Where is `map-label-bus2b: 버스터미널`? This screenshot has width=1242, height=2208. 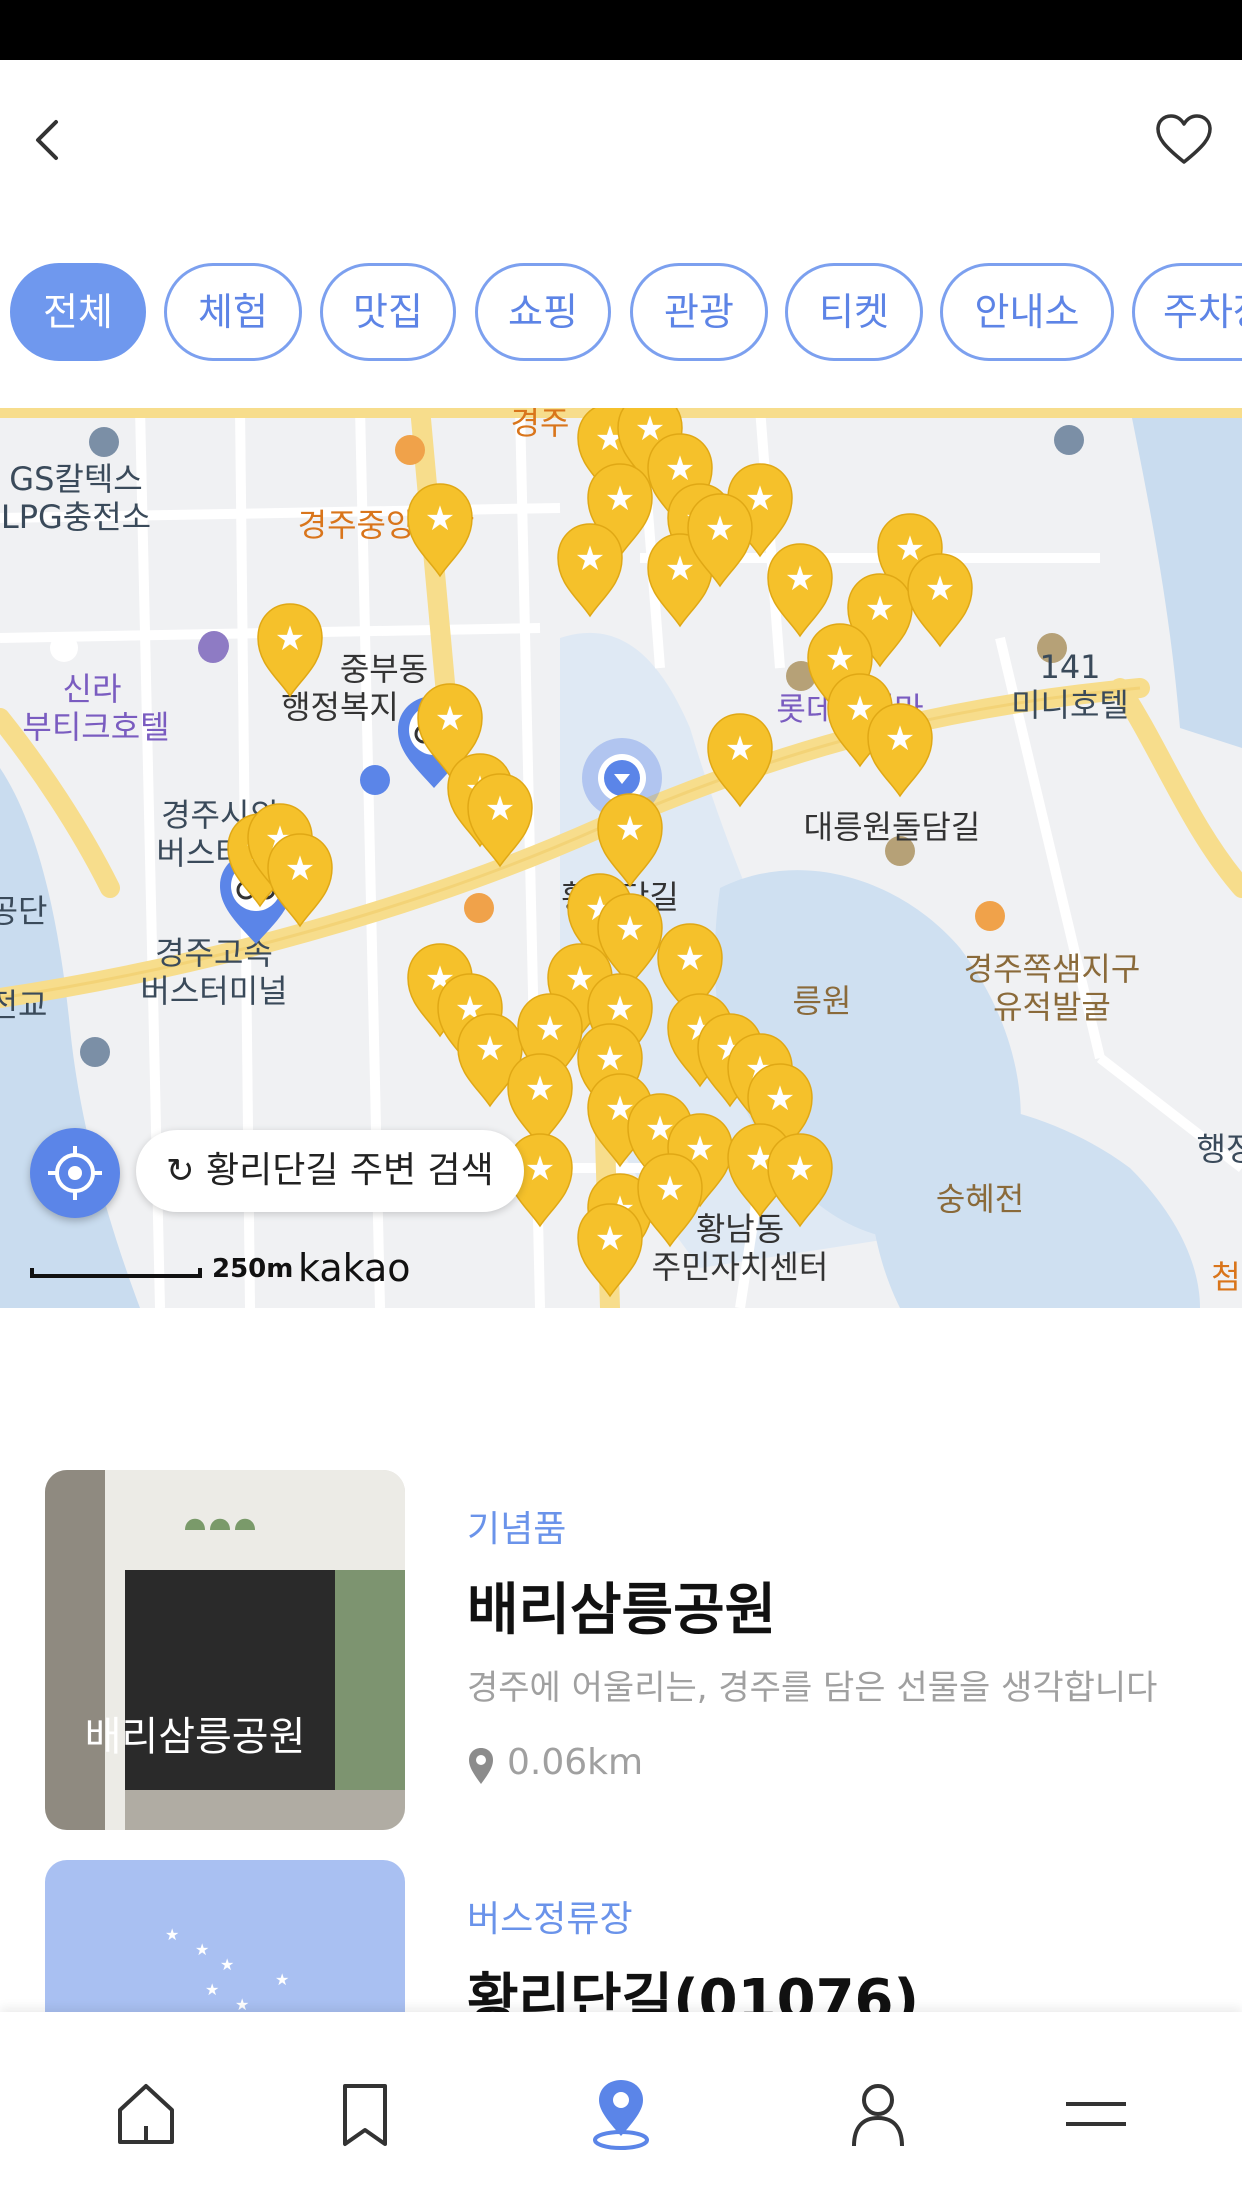
map-label-bus2b: 버스터미널 is located at coordinates (213, 991).